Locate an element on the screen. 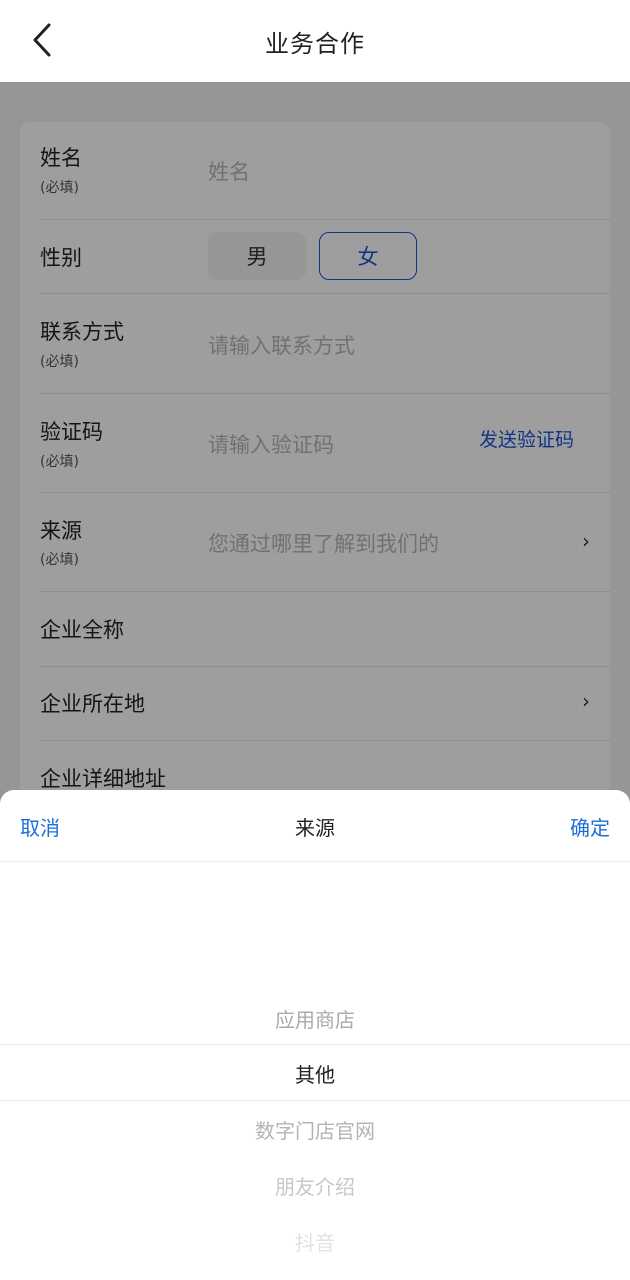  picker-option: 抖音 is located at coordinates (315, 1241).